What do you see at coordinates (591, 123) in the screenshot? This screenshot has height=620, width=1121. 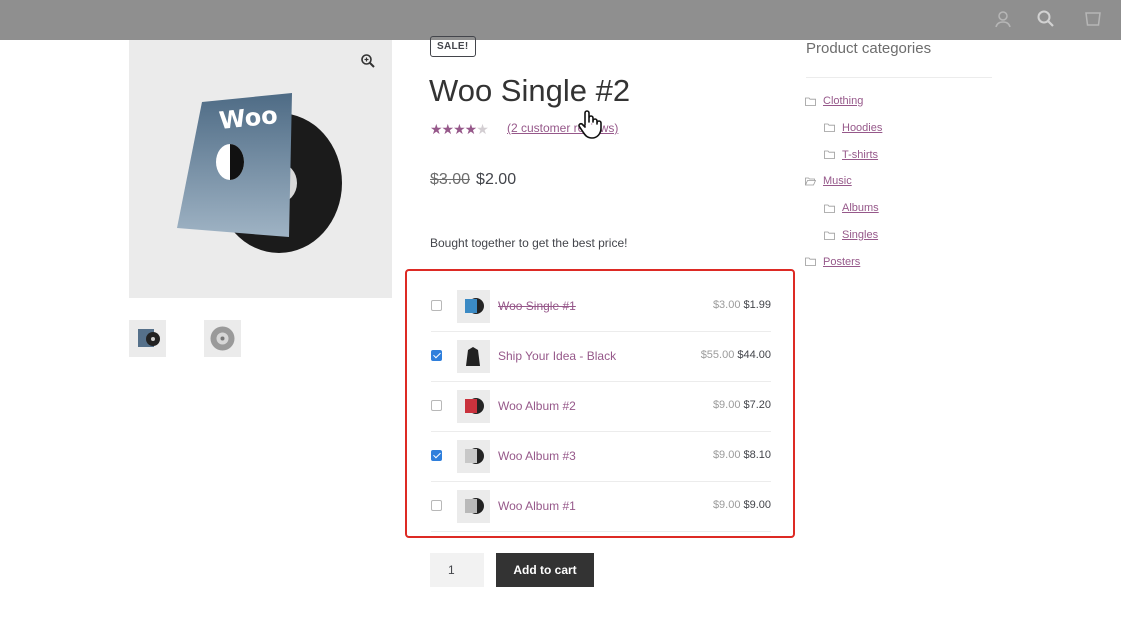 I see `hand-cursor-icon` at bounding box center [591, 123].